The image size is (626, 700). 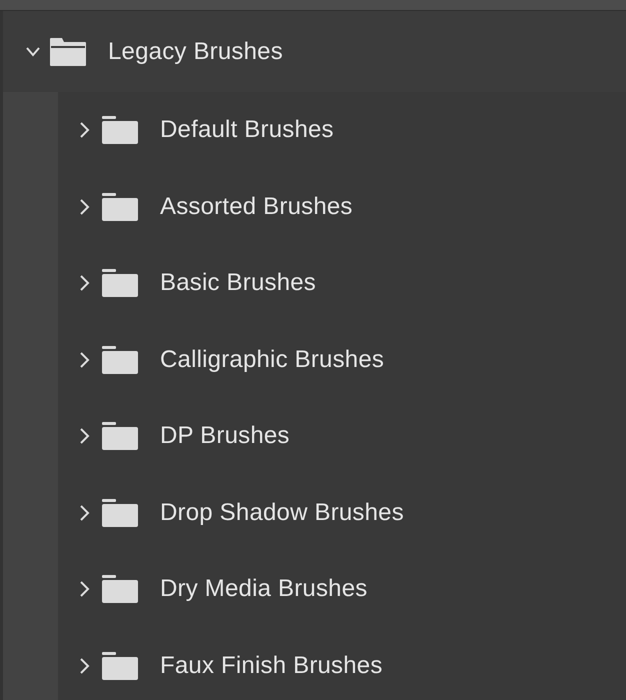 I want to click on folder-label: Drop Shadow Brushes, so click(x=282, y=512).